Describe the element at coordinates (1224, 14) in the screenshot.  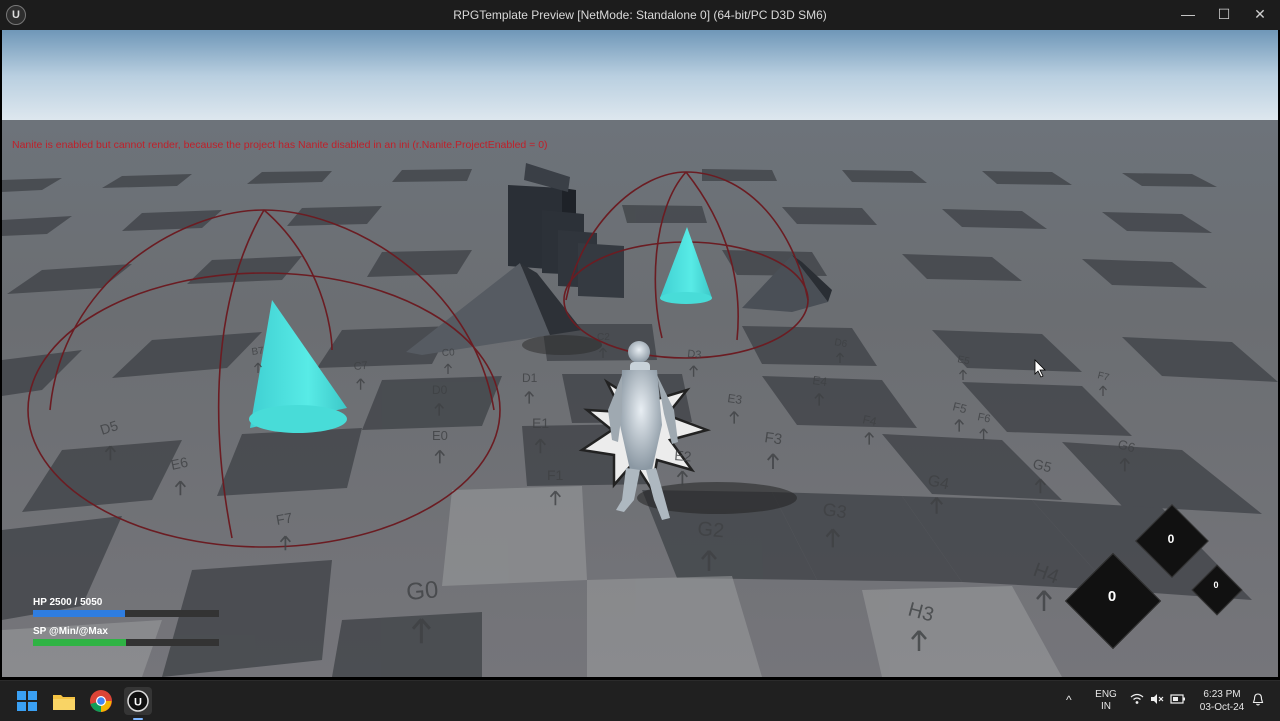
I see `maximize-button: ☐` at that location.